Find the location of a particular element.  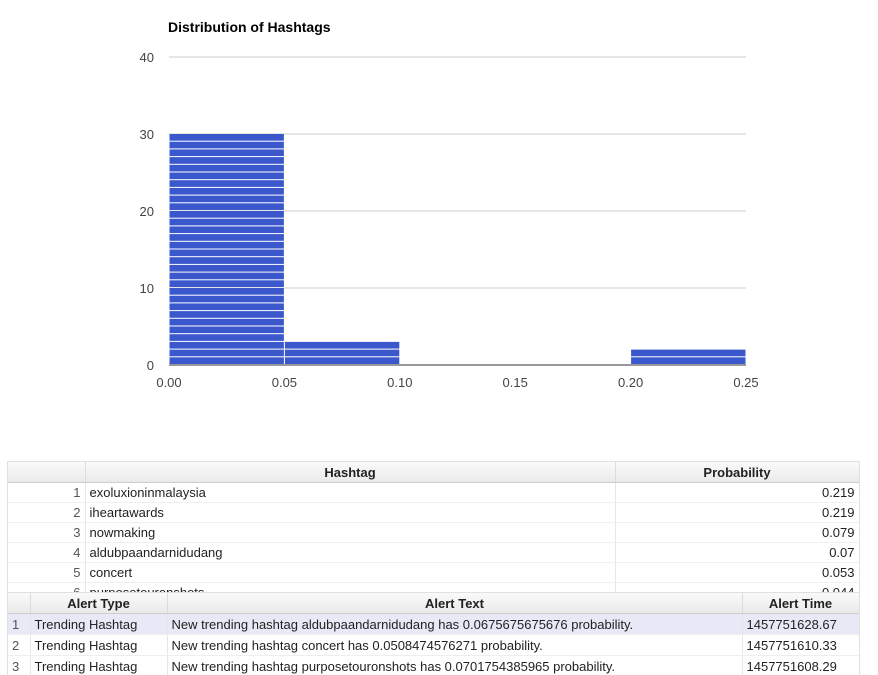

alert-text-column-header: Alert Text is located at coordinates (455, 603).